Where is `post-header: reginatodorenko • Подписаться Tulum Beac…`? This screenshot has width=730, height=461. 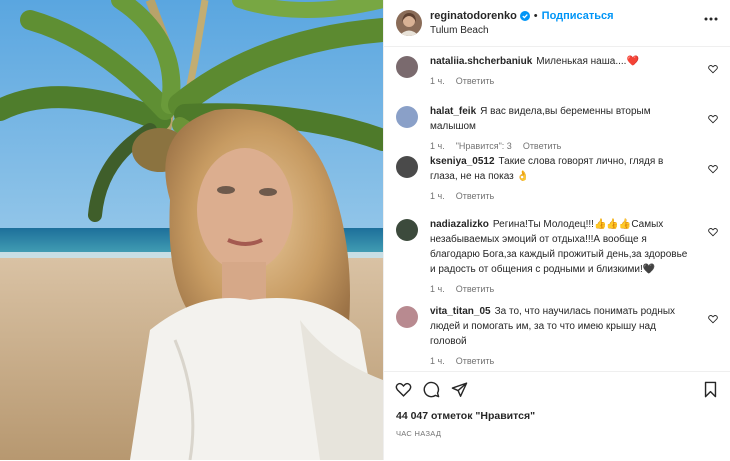 post-header: reginatodorenko • Подписаться Tulum Beac… is located at coordinates (557, 23).